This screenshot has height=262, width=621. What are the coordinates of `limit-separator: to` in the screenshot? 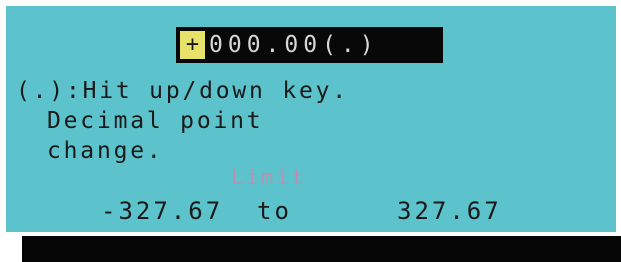 It's located at (274, 211).